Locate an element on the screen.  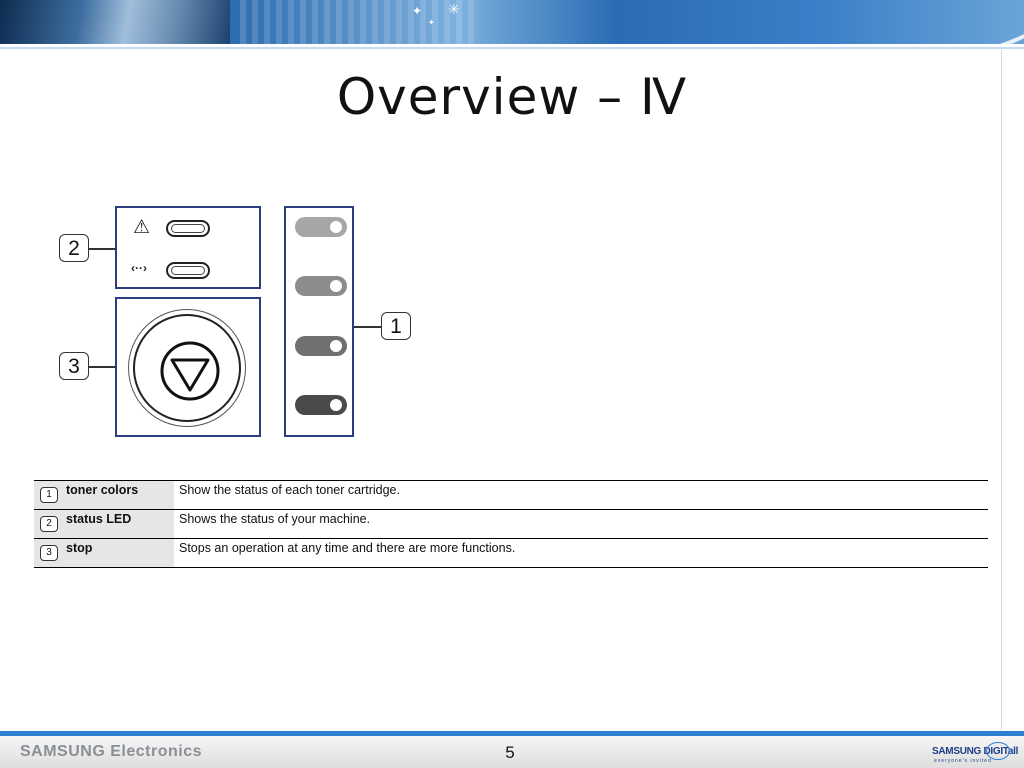
status-led is located at coordinates (188, 270).